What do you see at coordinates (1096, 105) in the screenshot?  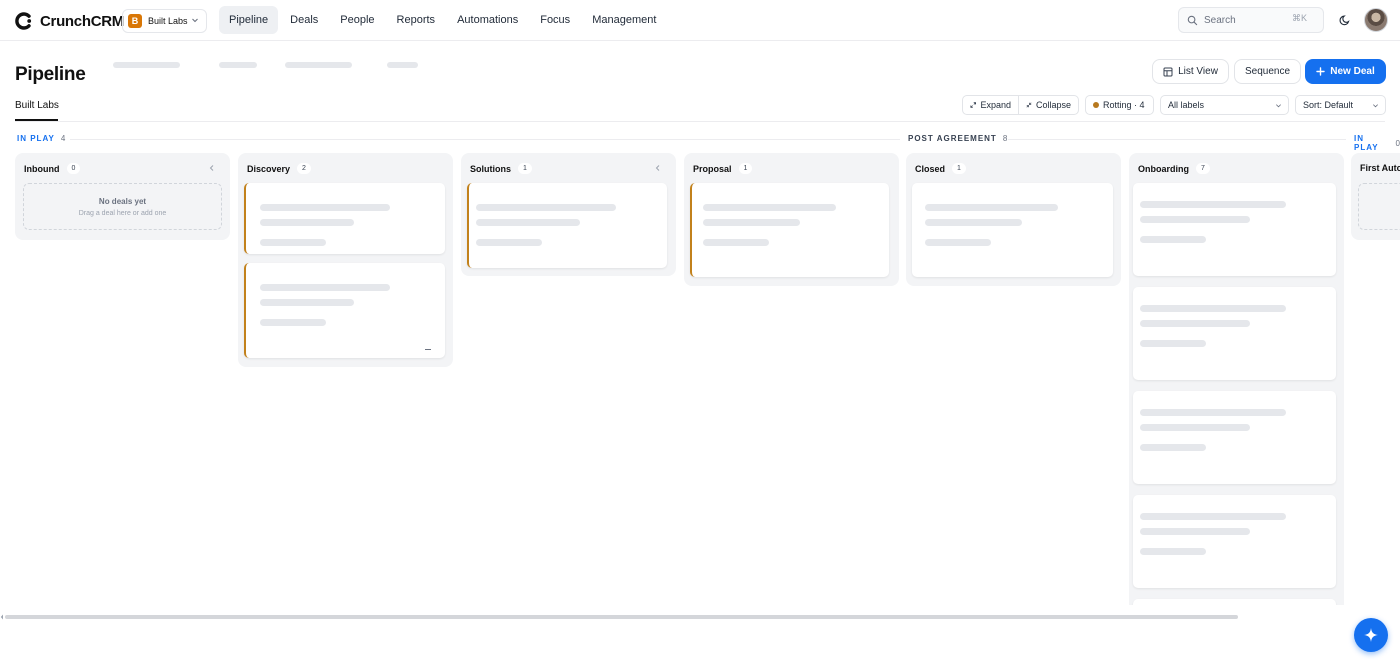 I see `rotting-dot-icon` at bounding box center [1096, 105].